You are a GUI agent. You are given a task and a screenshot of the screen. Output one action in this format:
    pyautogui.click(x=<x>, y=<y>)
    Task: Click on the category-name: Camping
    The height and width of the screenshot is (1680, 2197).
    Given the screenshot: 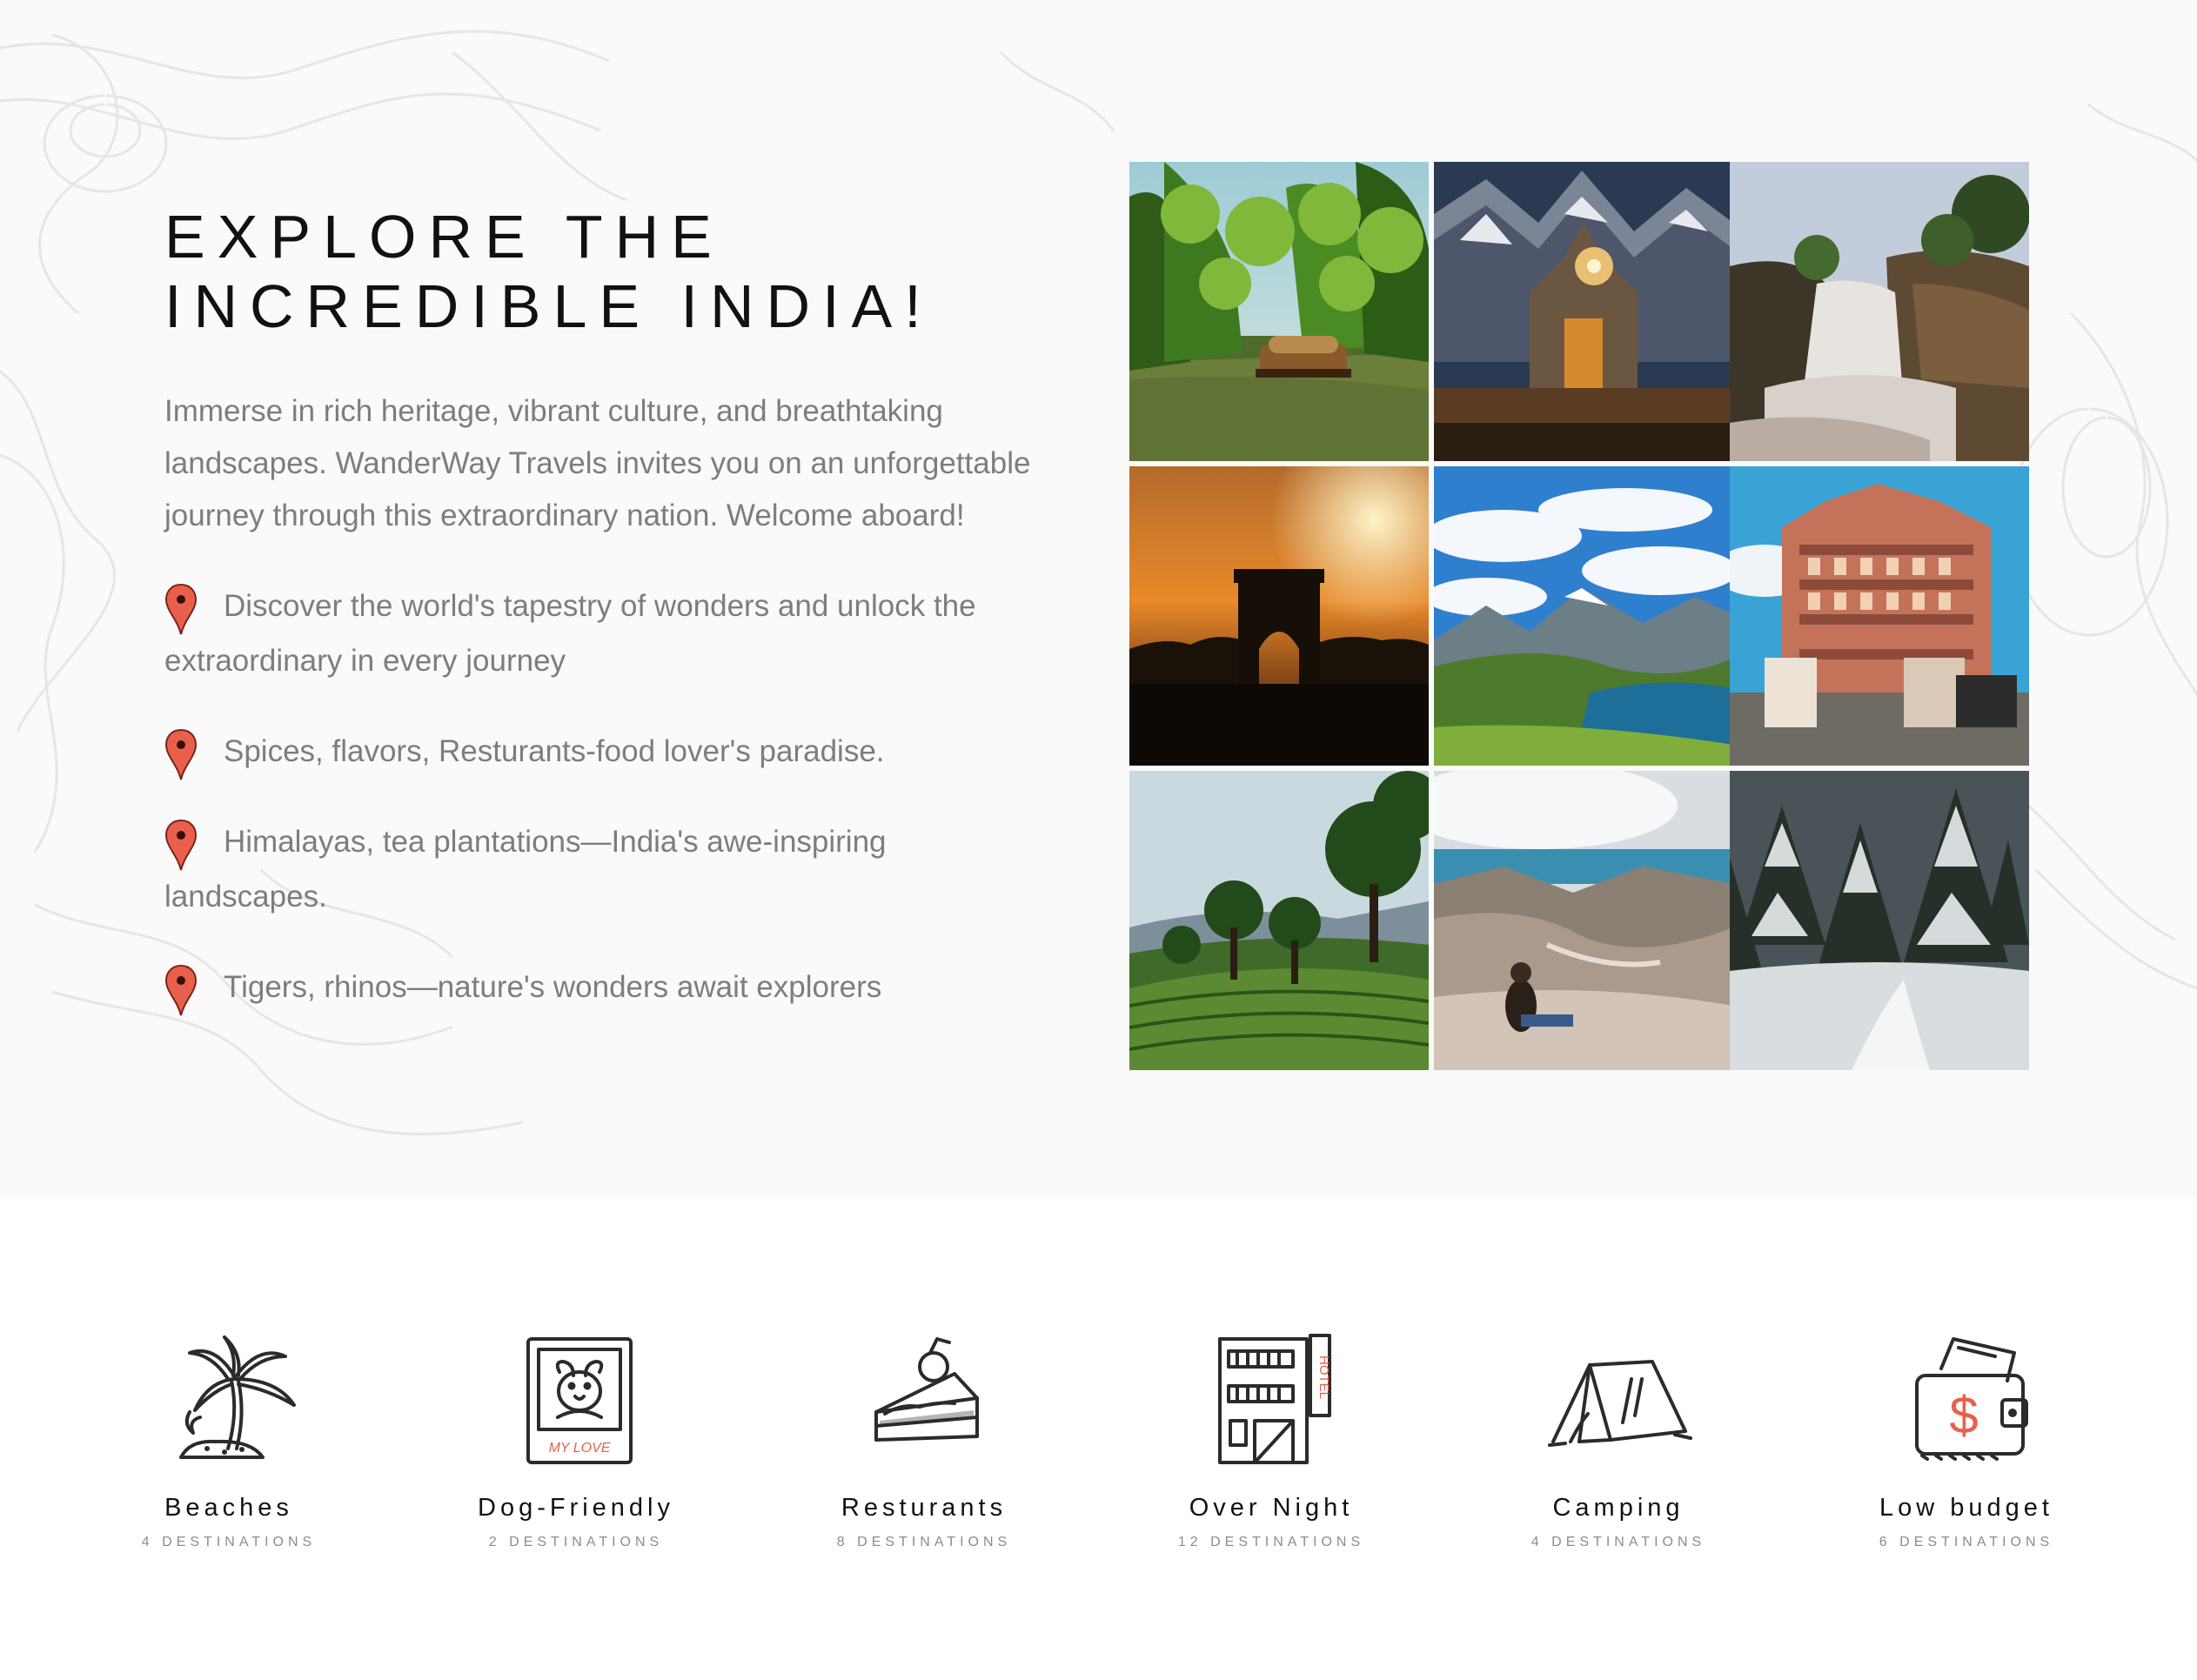 What is the action you would take?
    pyautogui.click(x=1618, y=1508)
    